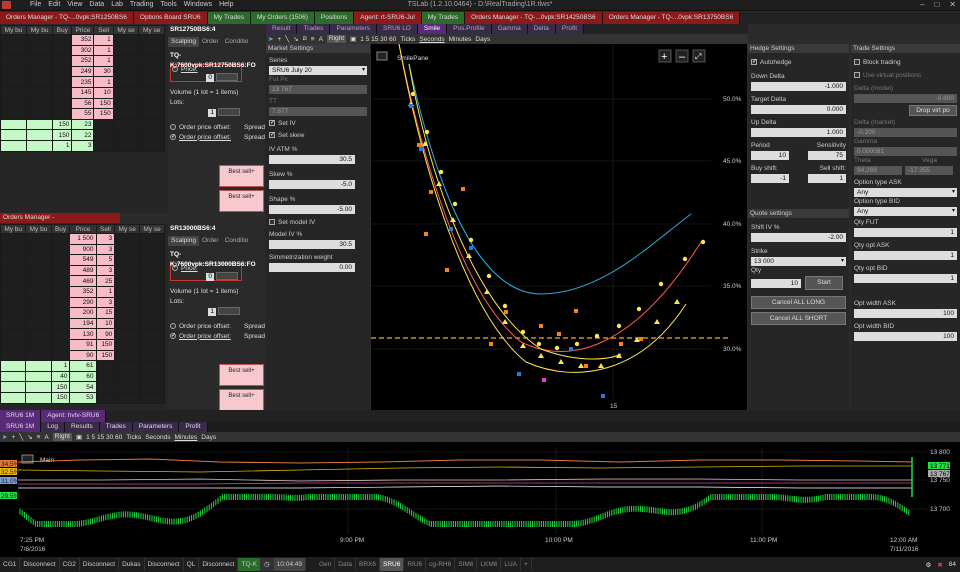 This screenshot has height=572, width=960. I want to click on status-item-4: Disconnect, so click(100, 564).